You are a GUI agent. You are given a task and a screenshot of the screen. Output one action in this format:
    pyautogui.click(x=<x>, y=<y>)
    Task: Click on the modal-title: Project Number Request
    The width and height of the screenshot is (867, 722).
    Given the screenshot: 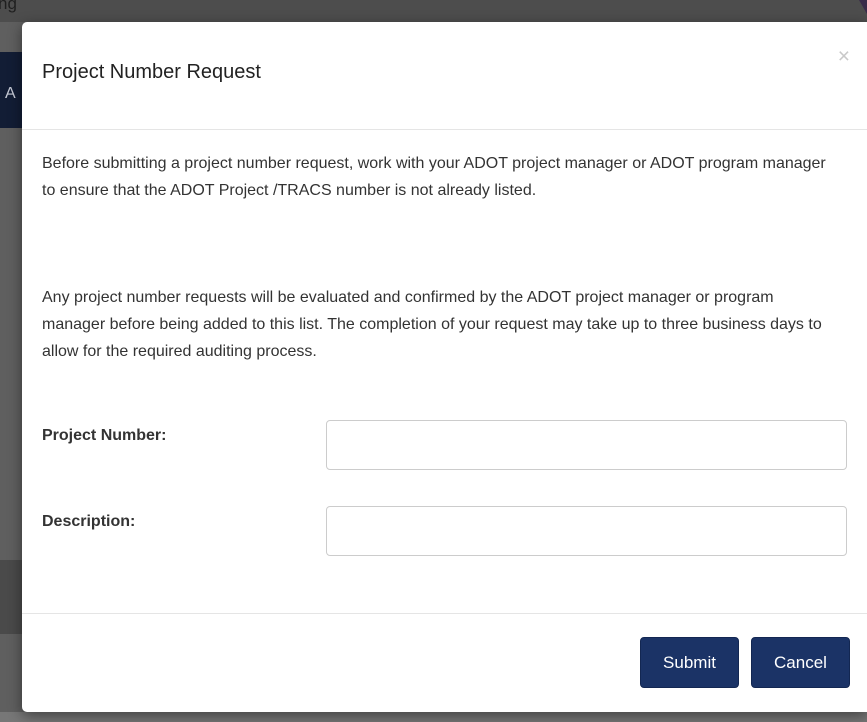 What is the action you would take?
    pyautogui.click(x=151, y=72)
    